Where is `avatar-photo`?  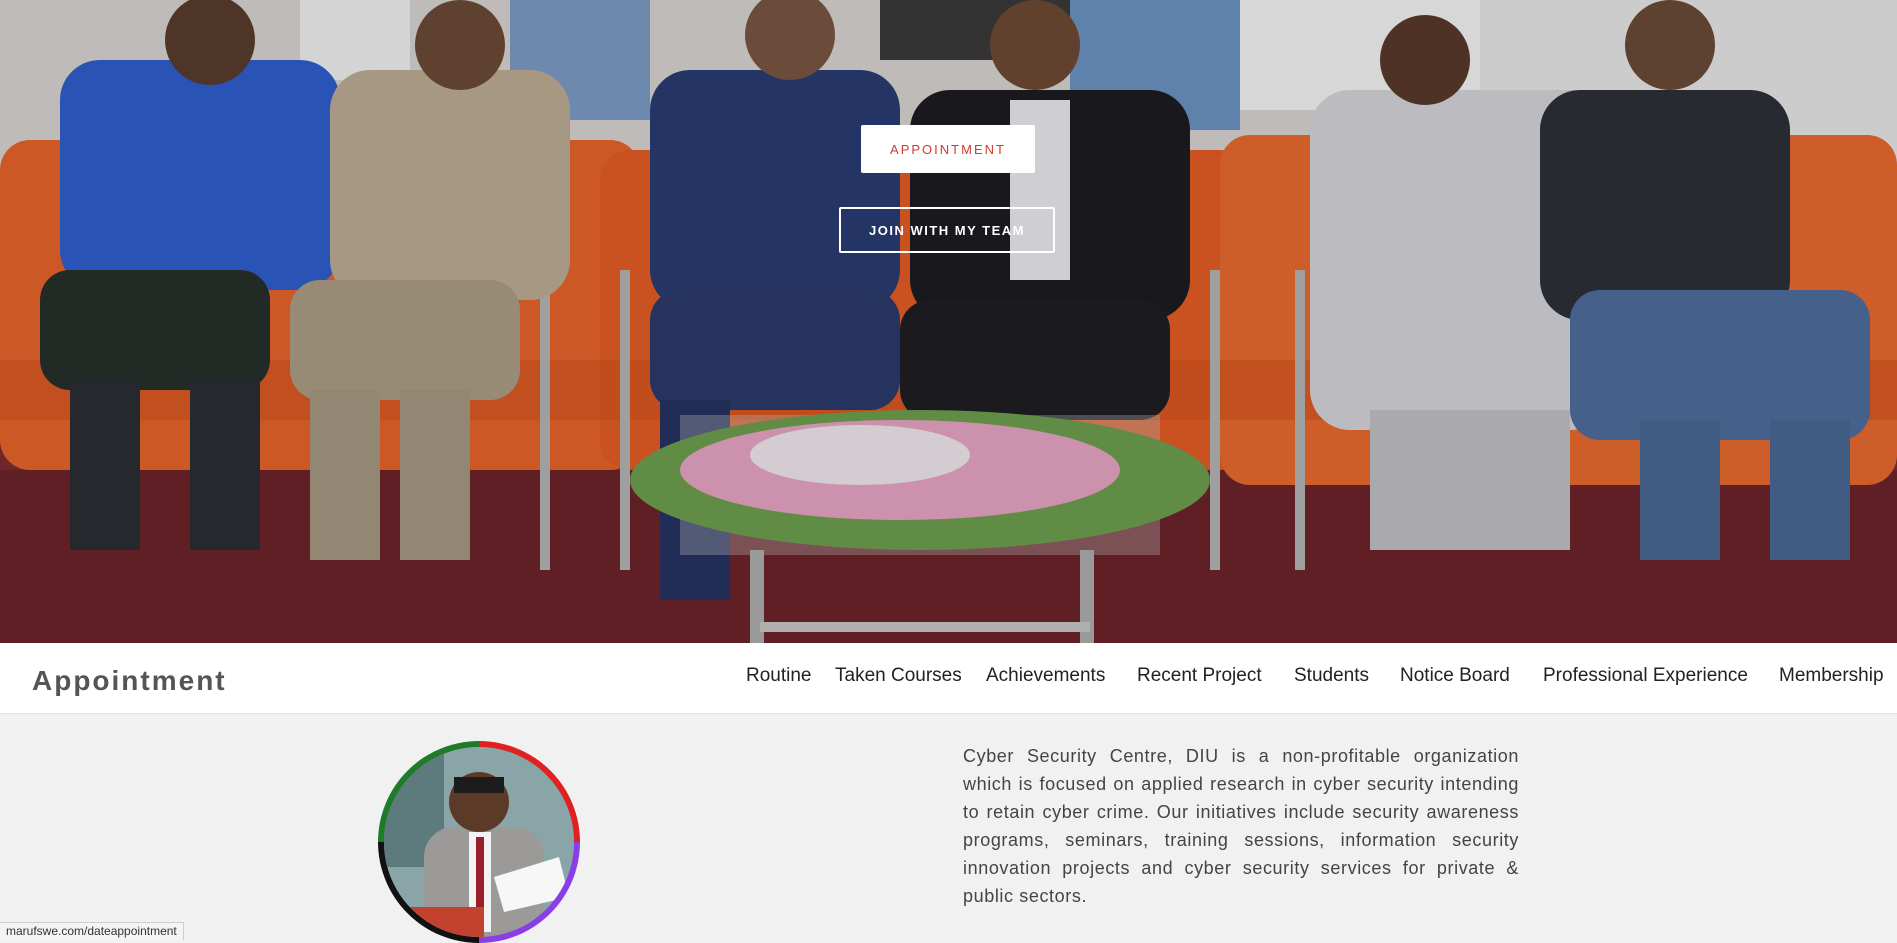
avatar-photo is located at coordinates (479, 842).